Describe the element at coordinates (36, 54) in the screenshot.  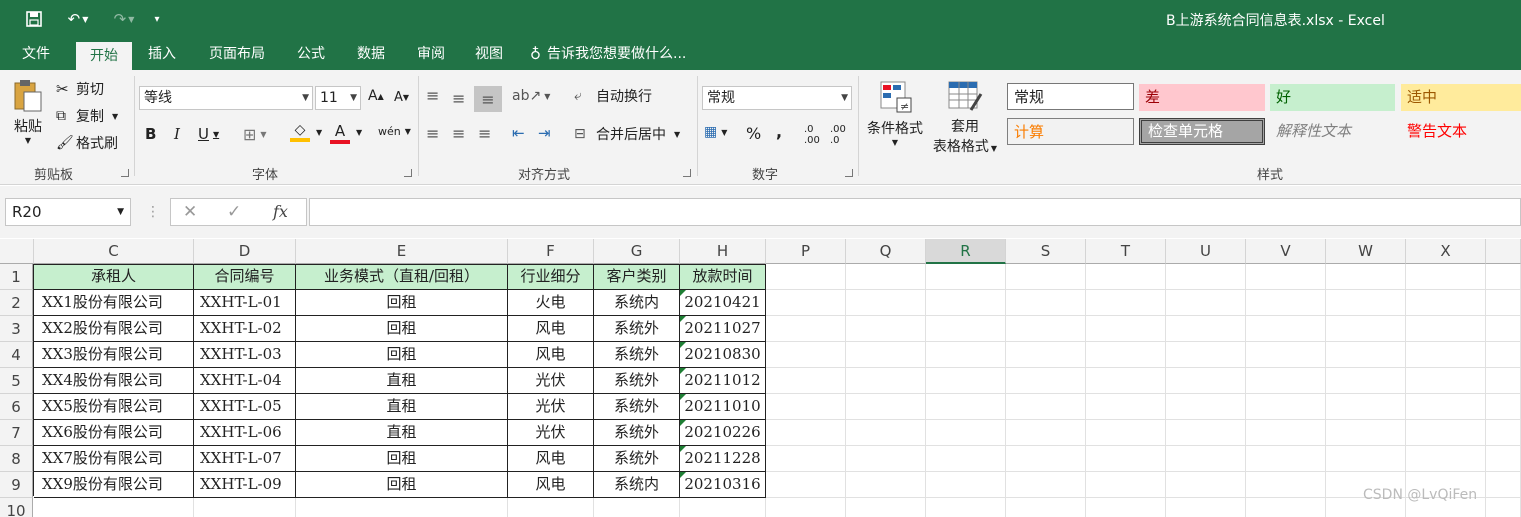
I see `tab-file: 文件` at that location.